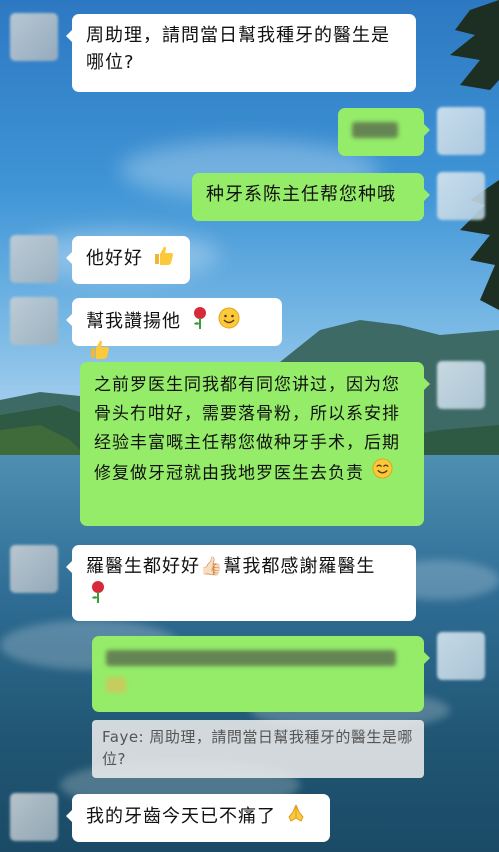 The image size is (499, 852). What do you see at coordinates (181, 816) in the screenshot?
I see `message-text: 我的牙齒今天已不痛了` at bounding box center [181, 816].